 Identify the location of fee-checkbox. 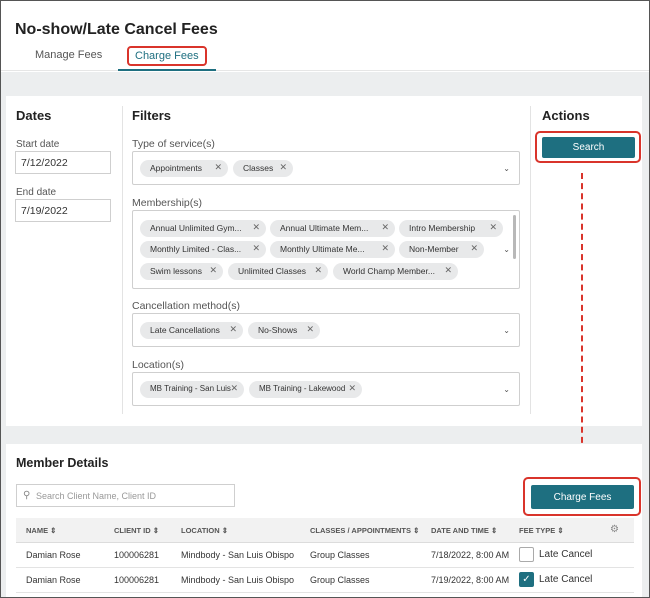
(526, 554).